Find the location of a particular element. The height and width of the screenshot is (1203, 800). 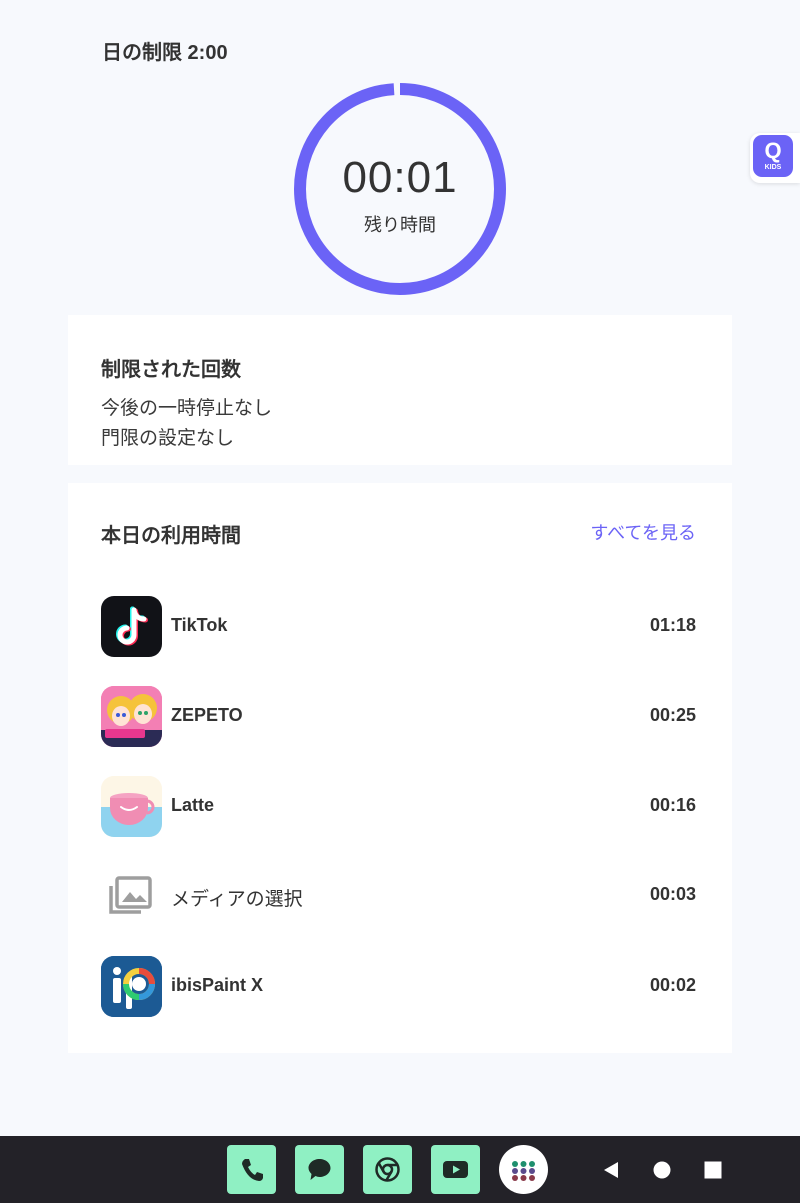

app-usage-time: 00:03 is located at coordinates (672, 894).